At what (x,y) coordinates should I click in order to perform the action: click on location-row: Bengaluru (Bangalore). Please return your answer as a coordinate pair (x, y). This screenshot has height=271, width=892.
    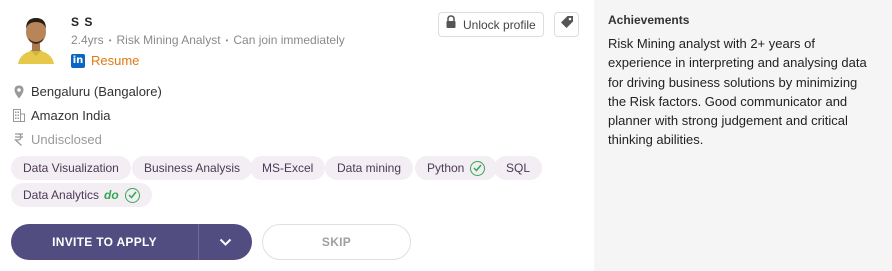
    Looking at the image, I should click on (87, 91).